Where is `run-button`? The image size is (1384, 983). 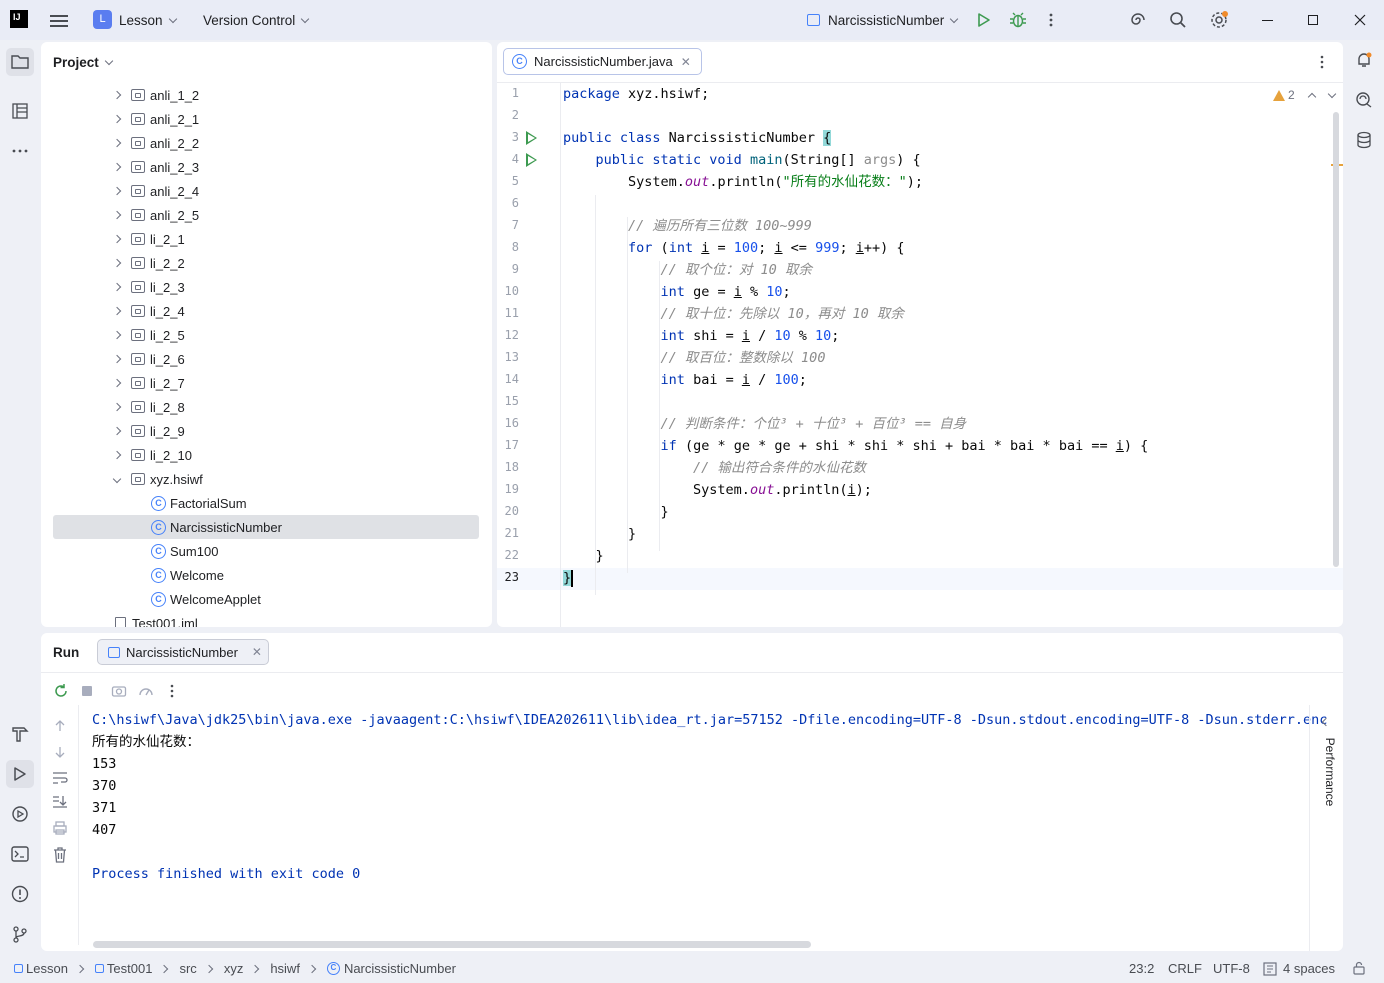 run-button is located at coordinates (984, 20).